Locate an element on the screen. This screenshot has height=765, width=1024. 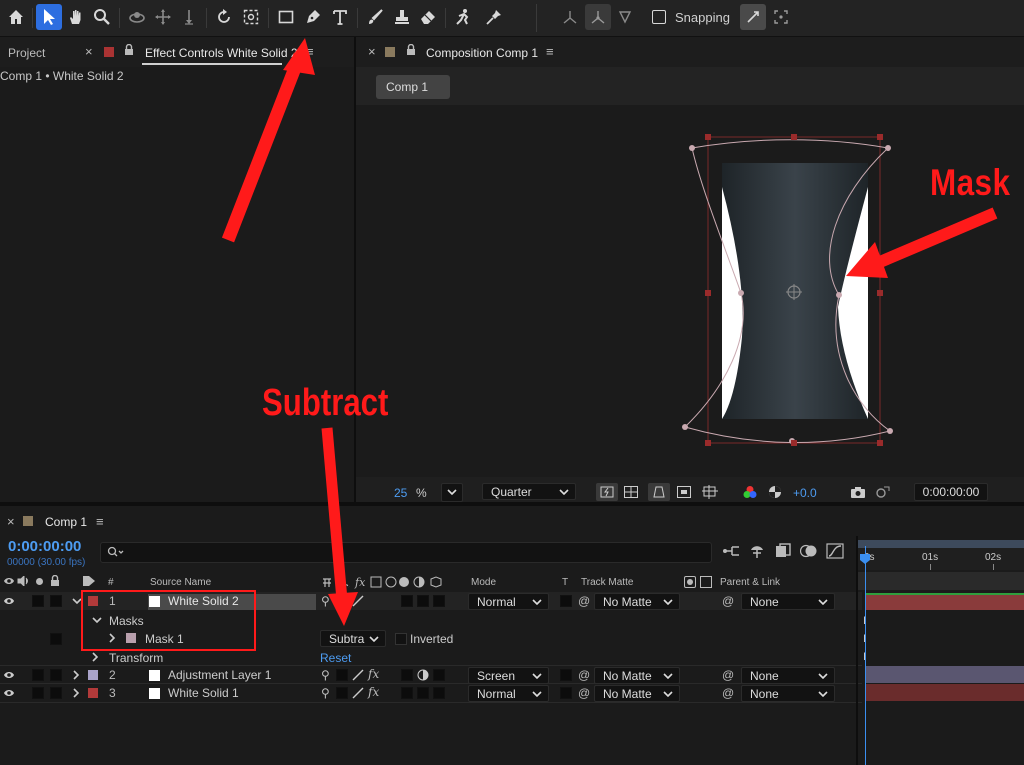
rectangle-tool-icon is located at coordinates (286, 17).